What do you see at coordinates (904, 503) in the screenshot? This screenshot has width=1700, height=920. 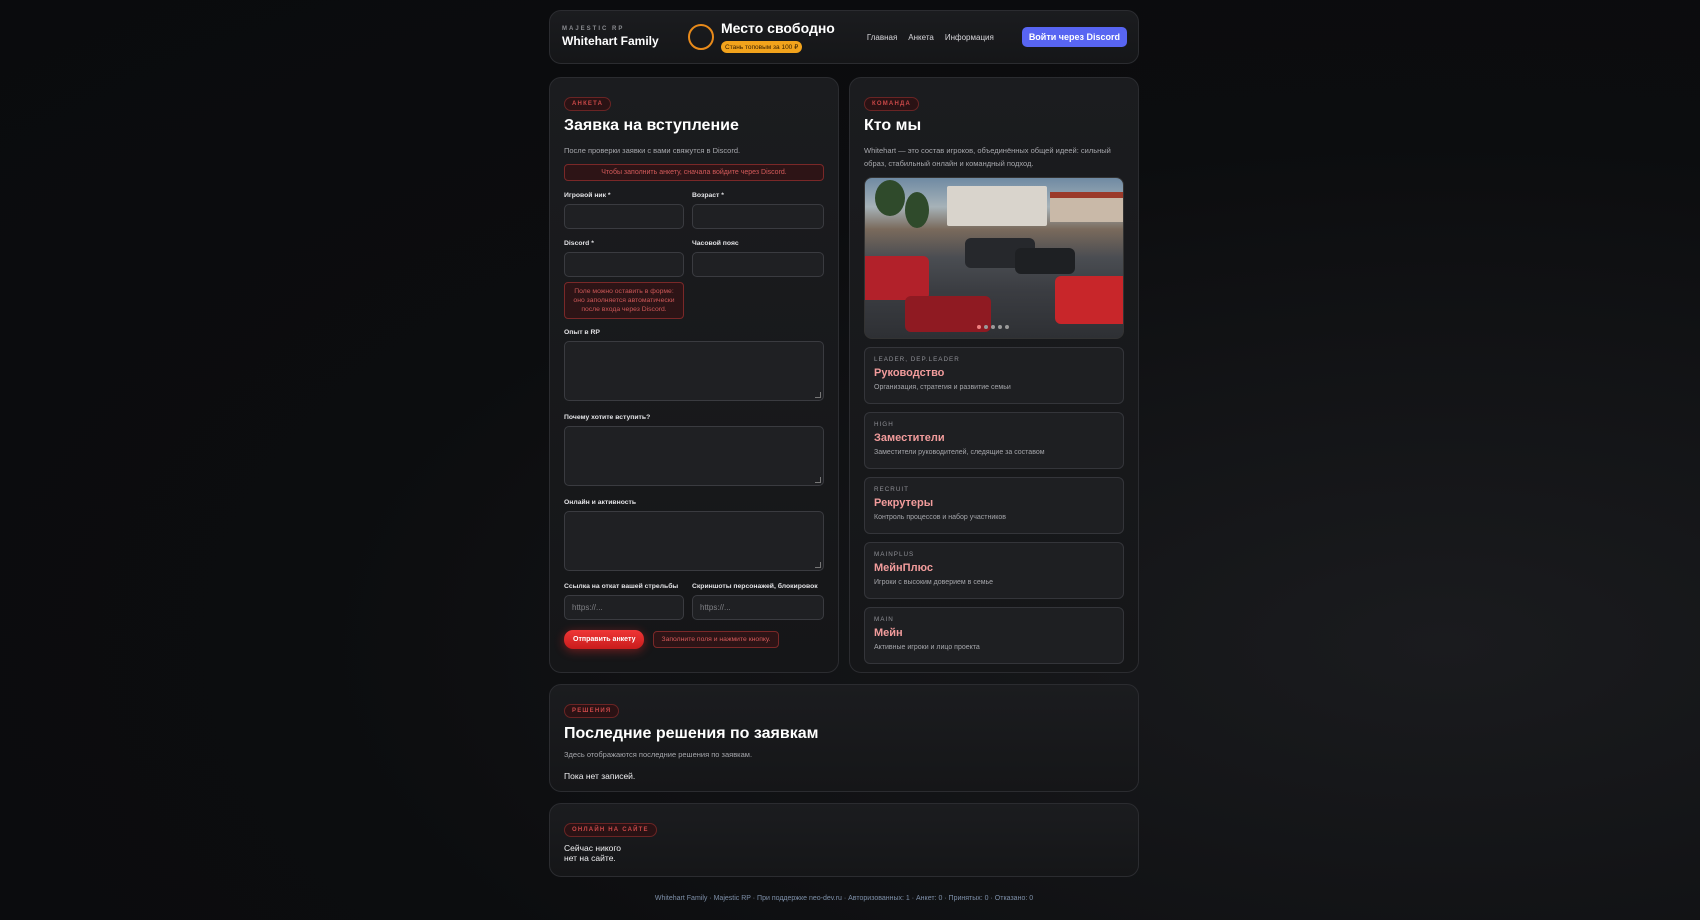 I see `role-name: Рекрутеры` at bounding box center [904, 503].